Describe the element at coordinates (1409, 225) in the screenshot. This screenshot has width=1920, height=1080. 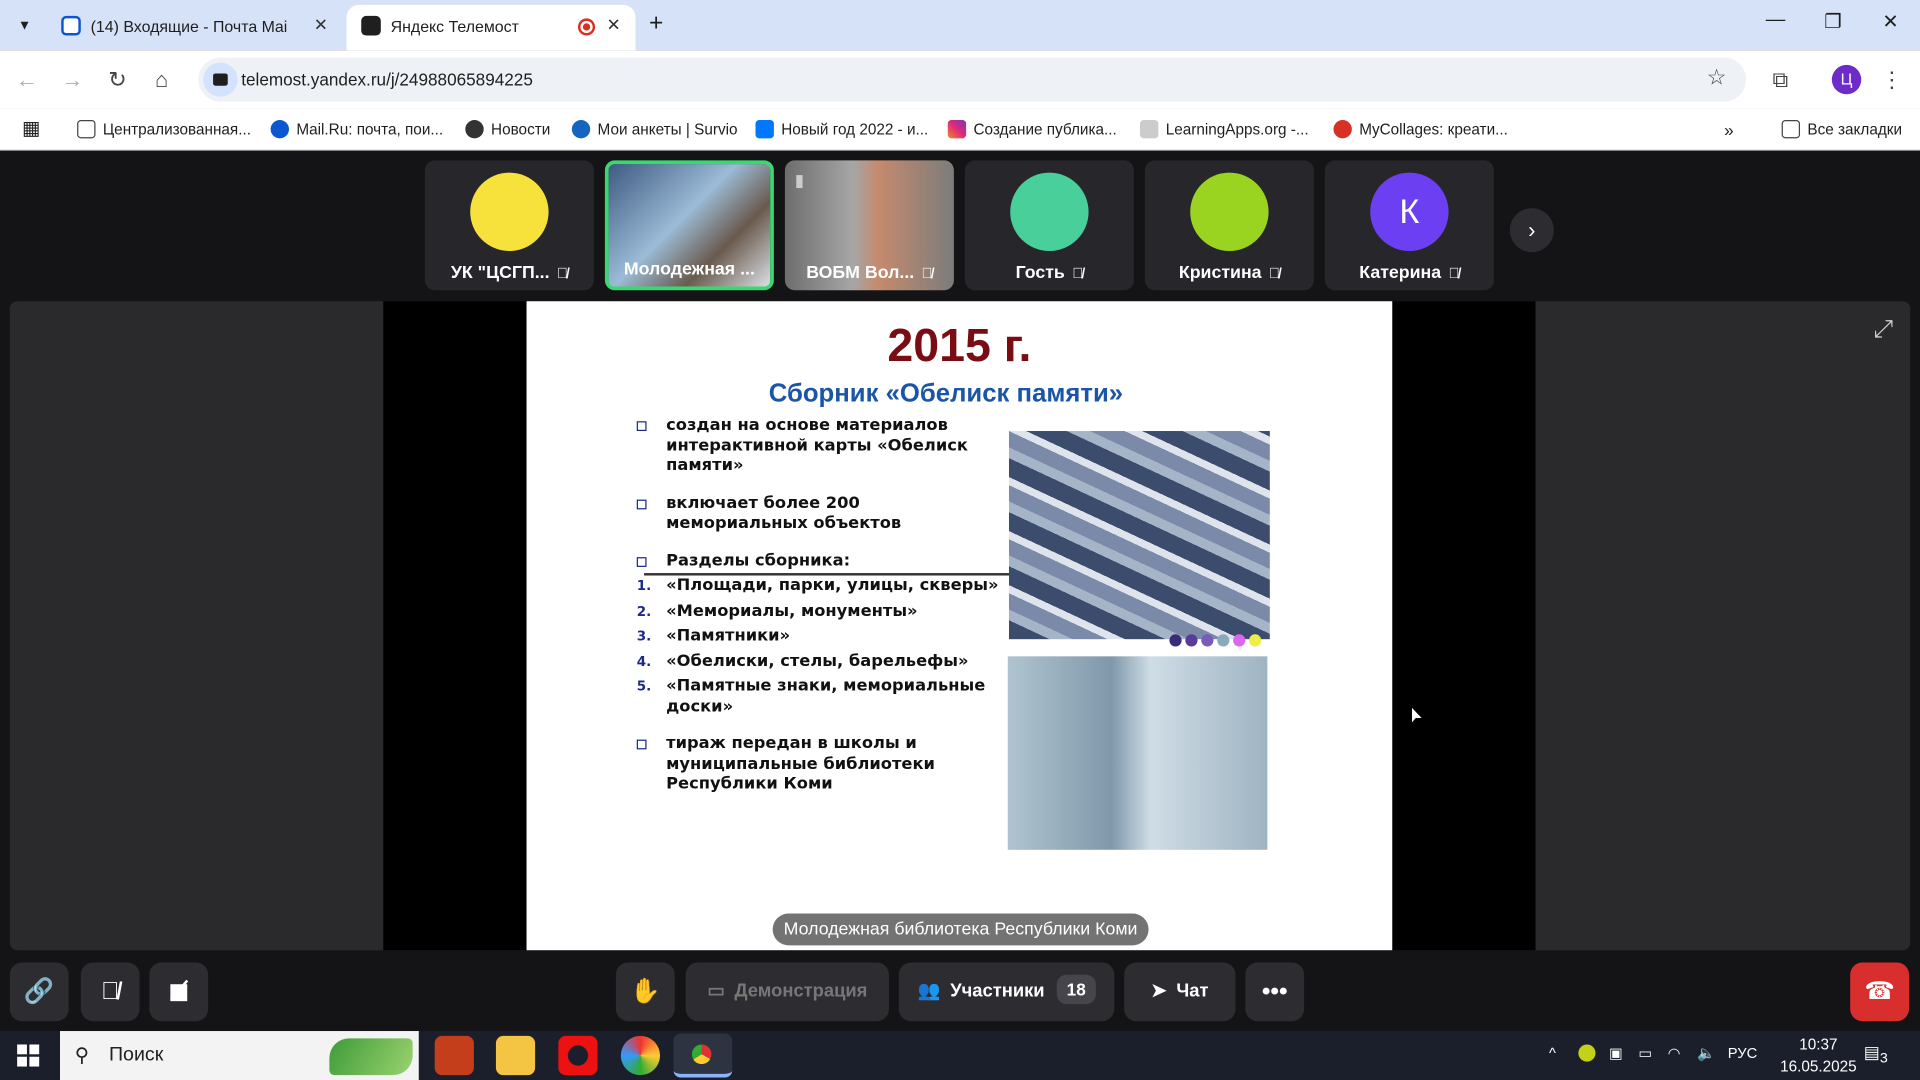
I see `participant-tile: К Катерина 🎙̸` at that location.